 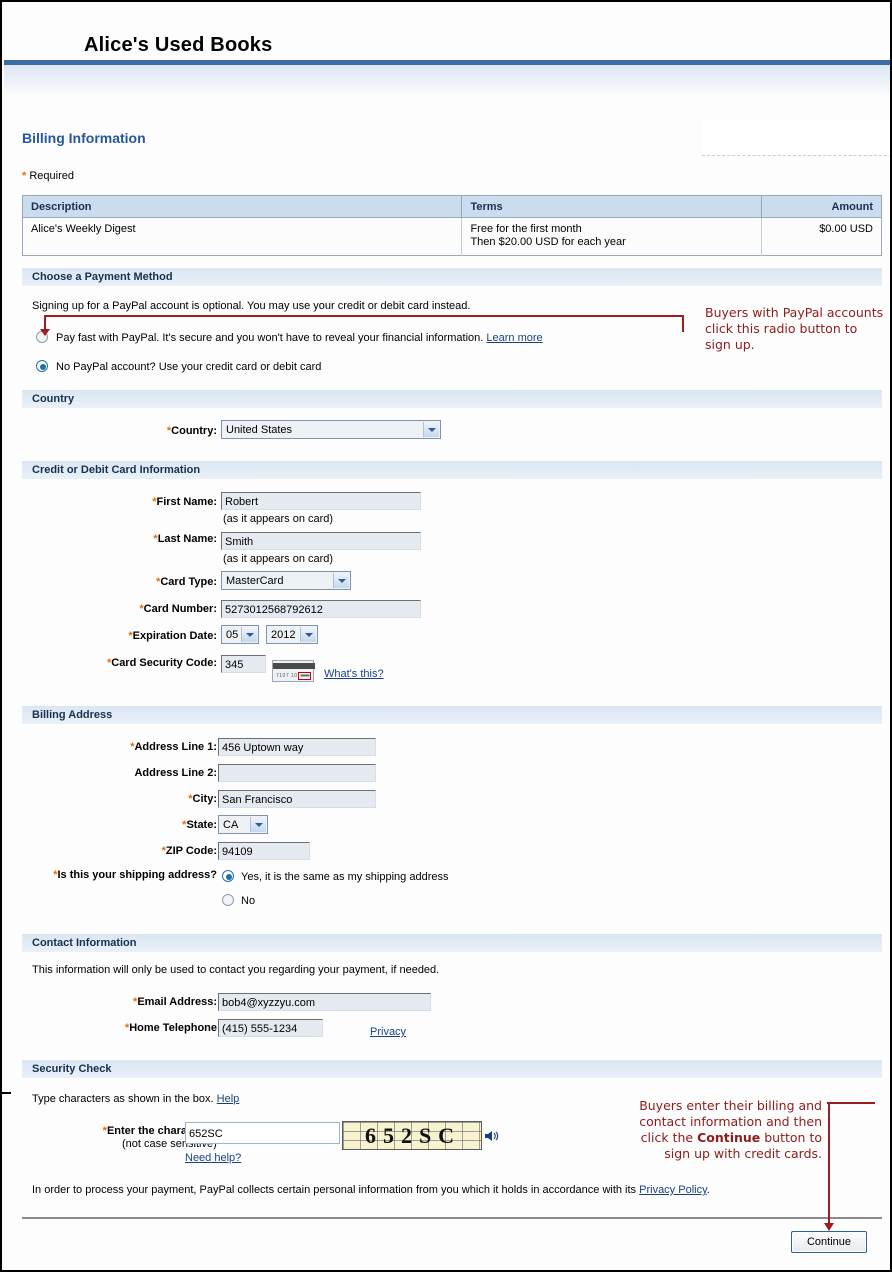 What do you see at coordinates (191, 851) in the screenshot?
I see `label-zip-text: ZIP Code:` at bounding box center [191, 851].